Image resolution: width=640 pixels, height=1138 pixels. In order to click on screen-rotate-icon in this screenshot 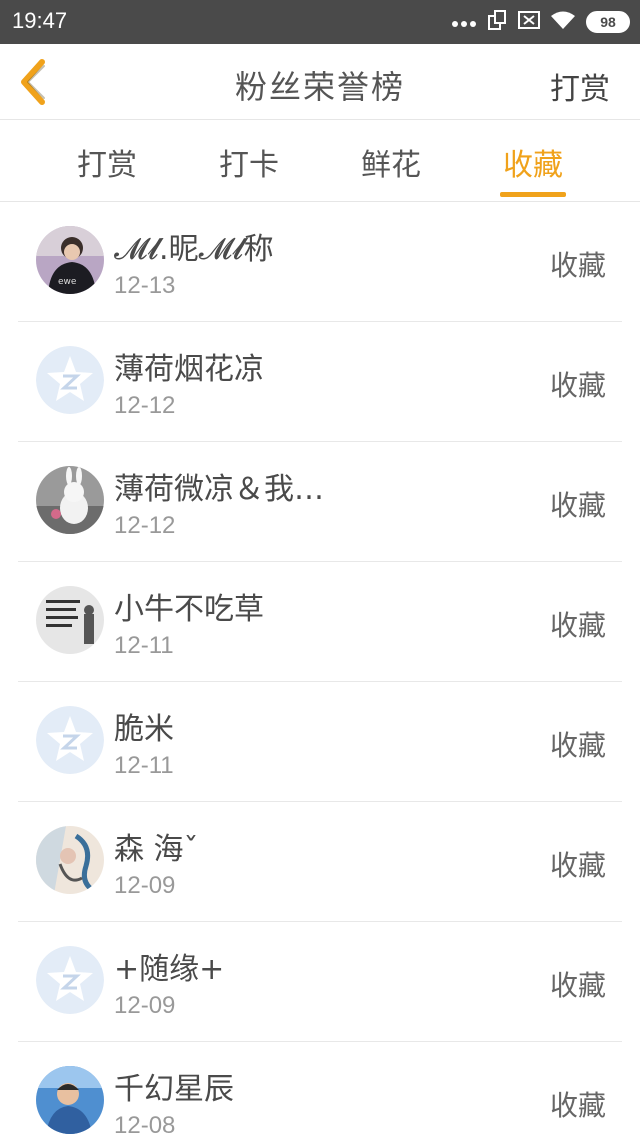, I will do `click(497, 22)`.